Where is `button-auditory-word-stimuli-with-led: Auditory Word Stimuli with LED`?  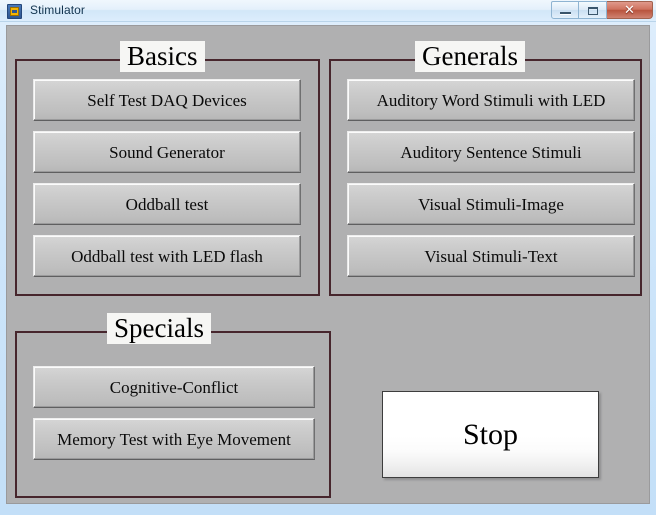
button-auditory-word-stimuli-with-led: Auditory Word Stimuli with LED is located at coordinates (491, 100).